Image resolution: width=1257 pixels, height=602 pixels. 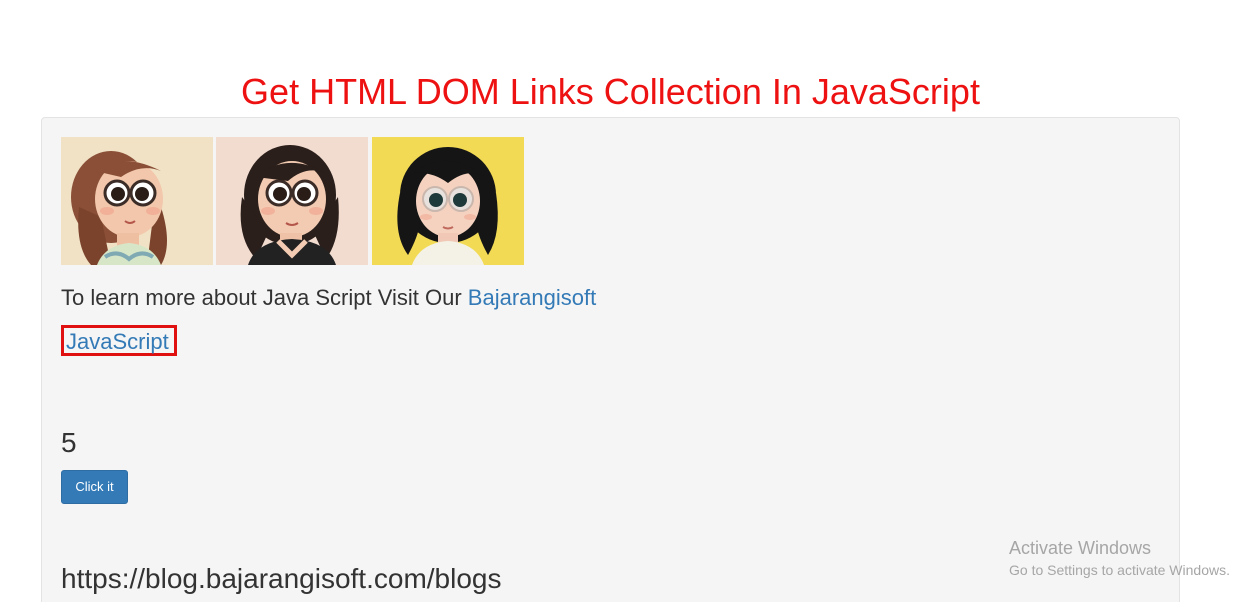 I want to click on javascript-link-highlight: JavaScript, so click(x=119, y=340).